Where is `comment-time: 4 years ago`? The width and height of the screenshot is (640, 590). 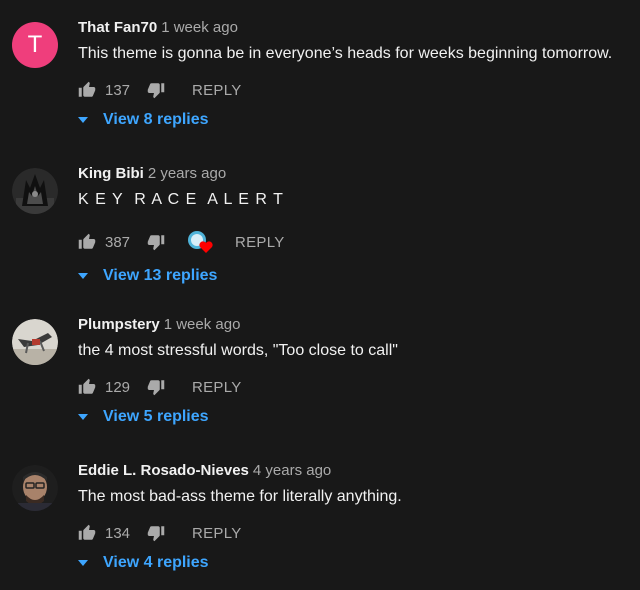 comment-time: 4 years ago is located at coordinates (292, 470).